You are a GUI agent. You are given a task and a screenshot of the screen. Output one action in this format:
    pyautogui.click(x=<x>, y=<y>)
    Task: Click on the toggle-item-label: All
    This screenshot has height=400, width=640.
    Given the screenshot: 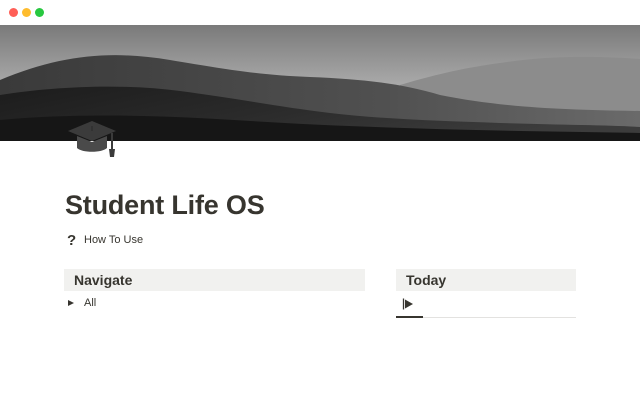 What is the action you would take?
    pyautogui.click(x=90, y=302)
    